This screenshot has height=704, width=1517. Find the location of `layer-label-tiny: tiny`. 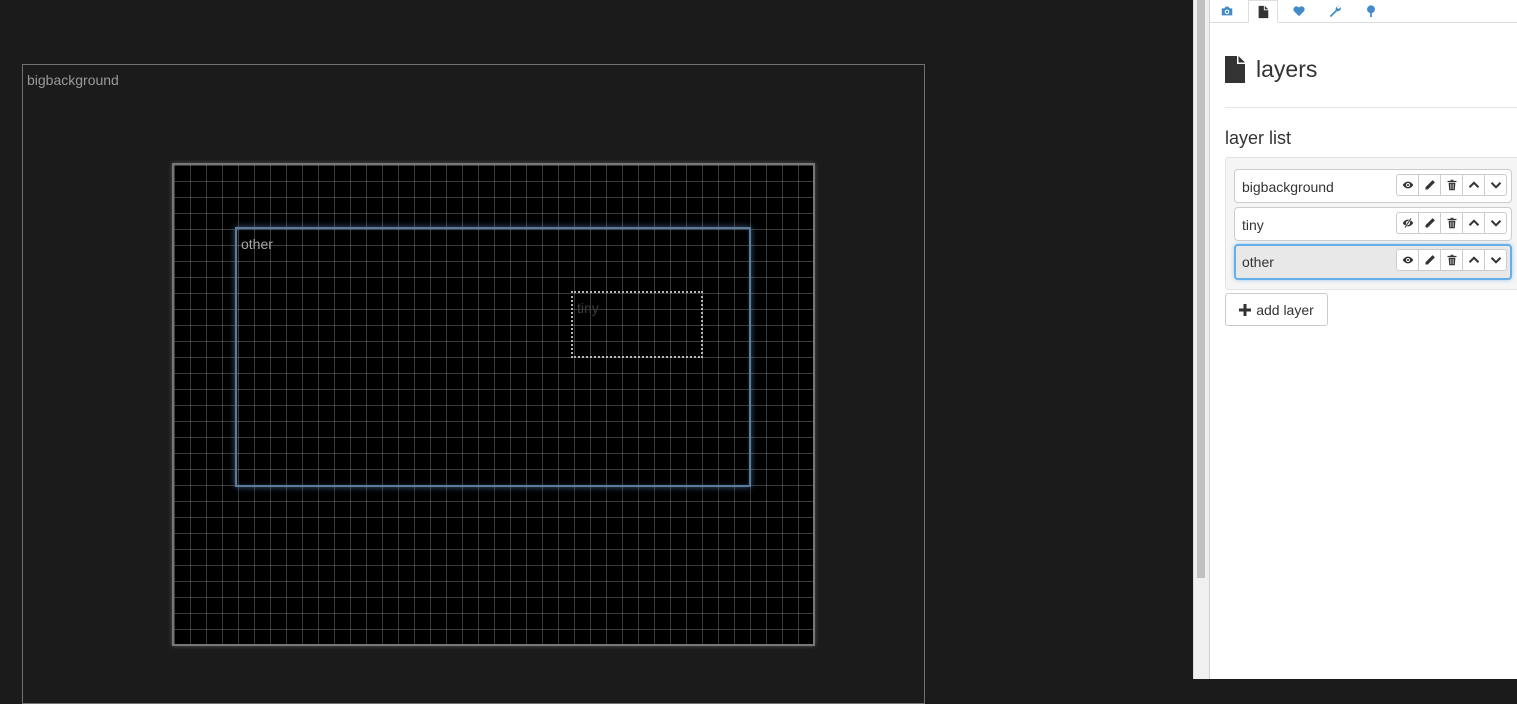

layer-label-tiny: tiny is located at coordinates (588, 308).